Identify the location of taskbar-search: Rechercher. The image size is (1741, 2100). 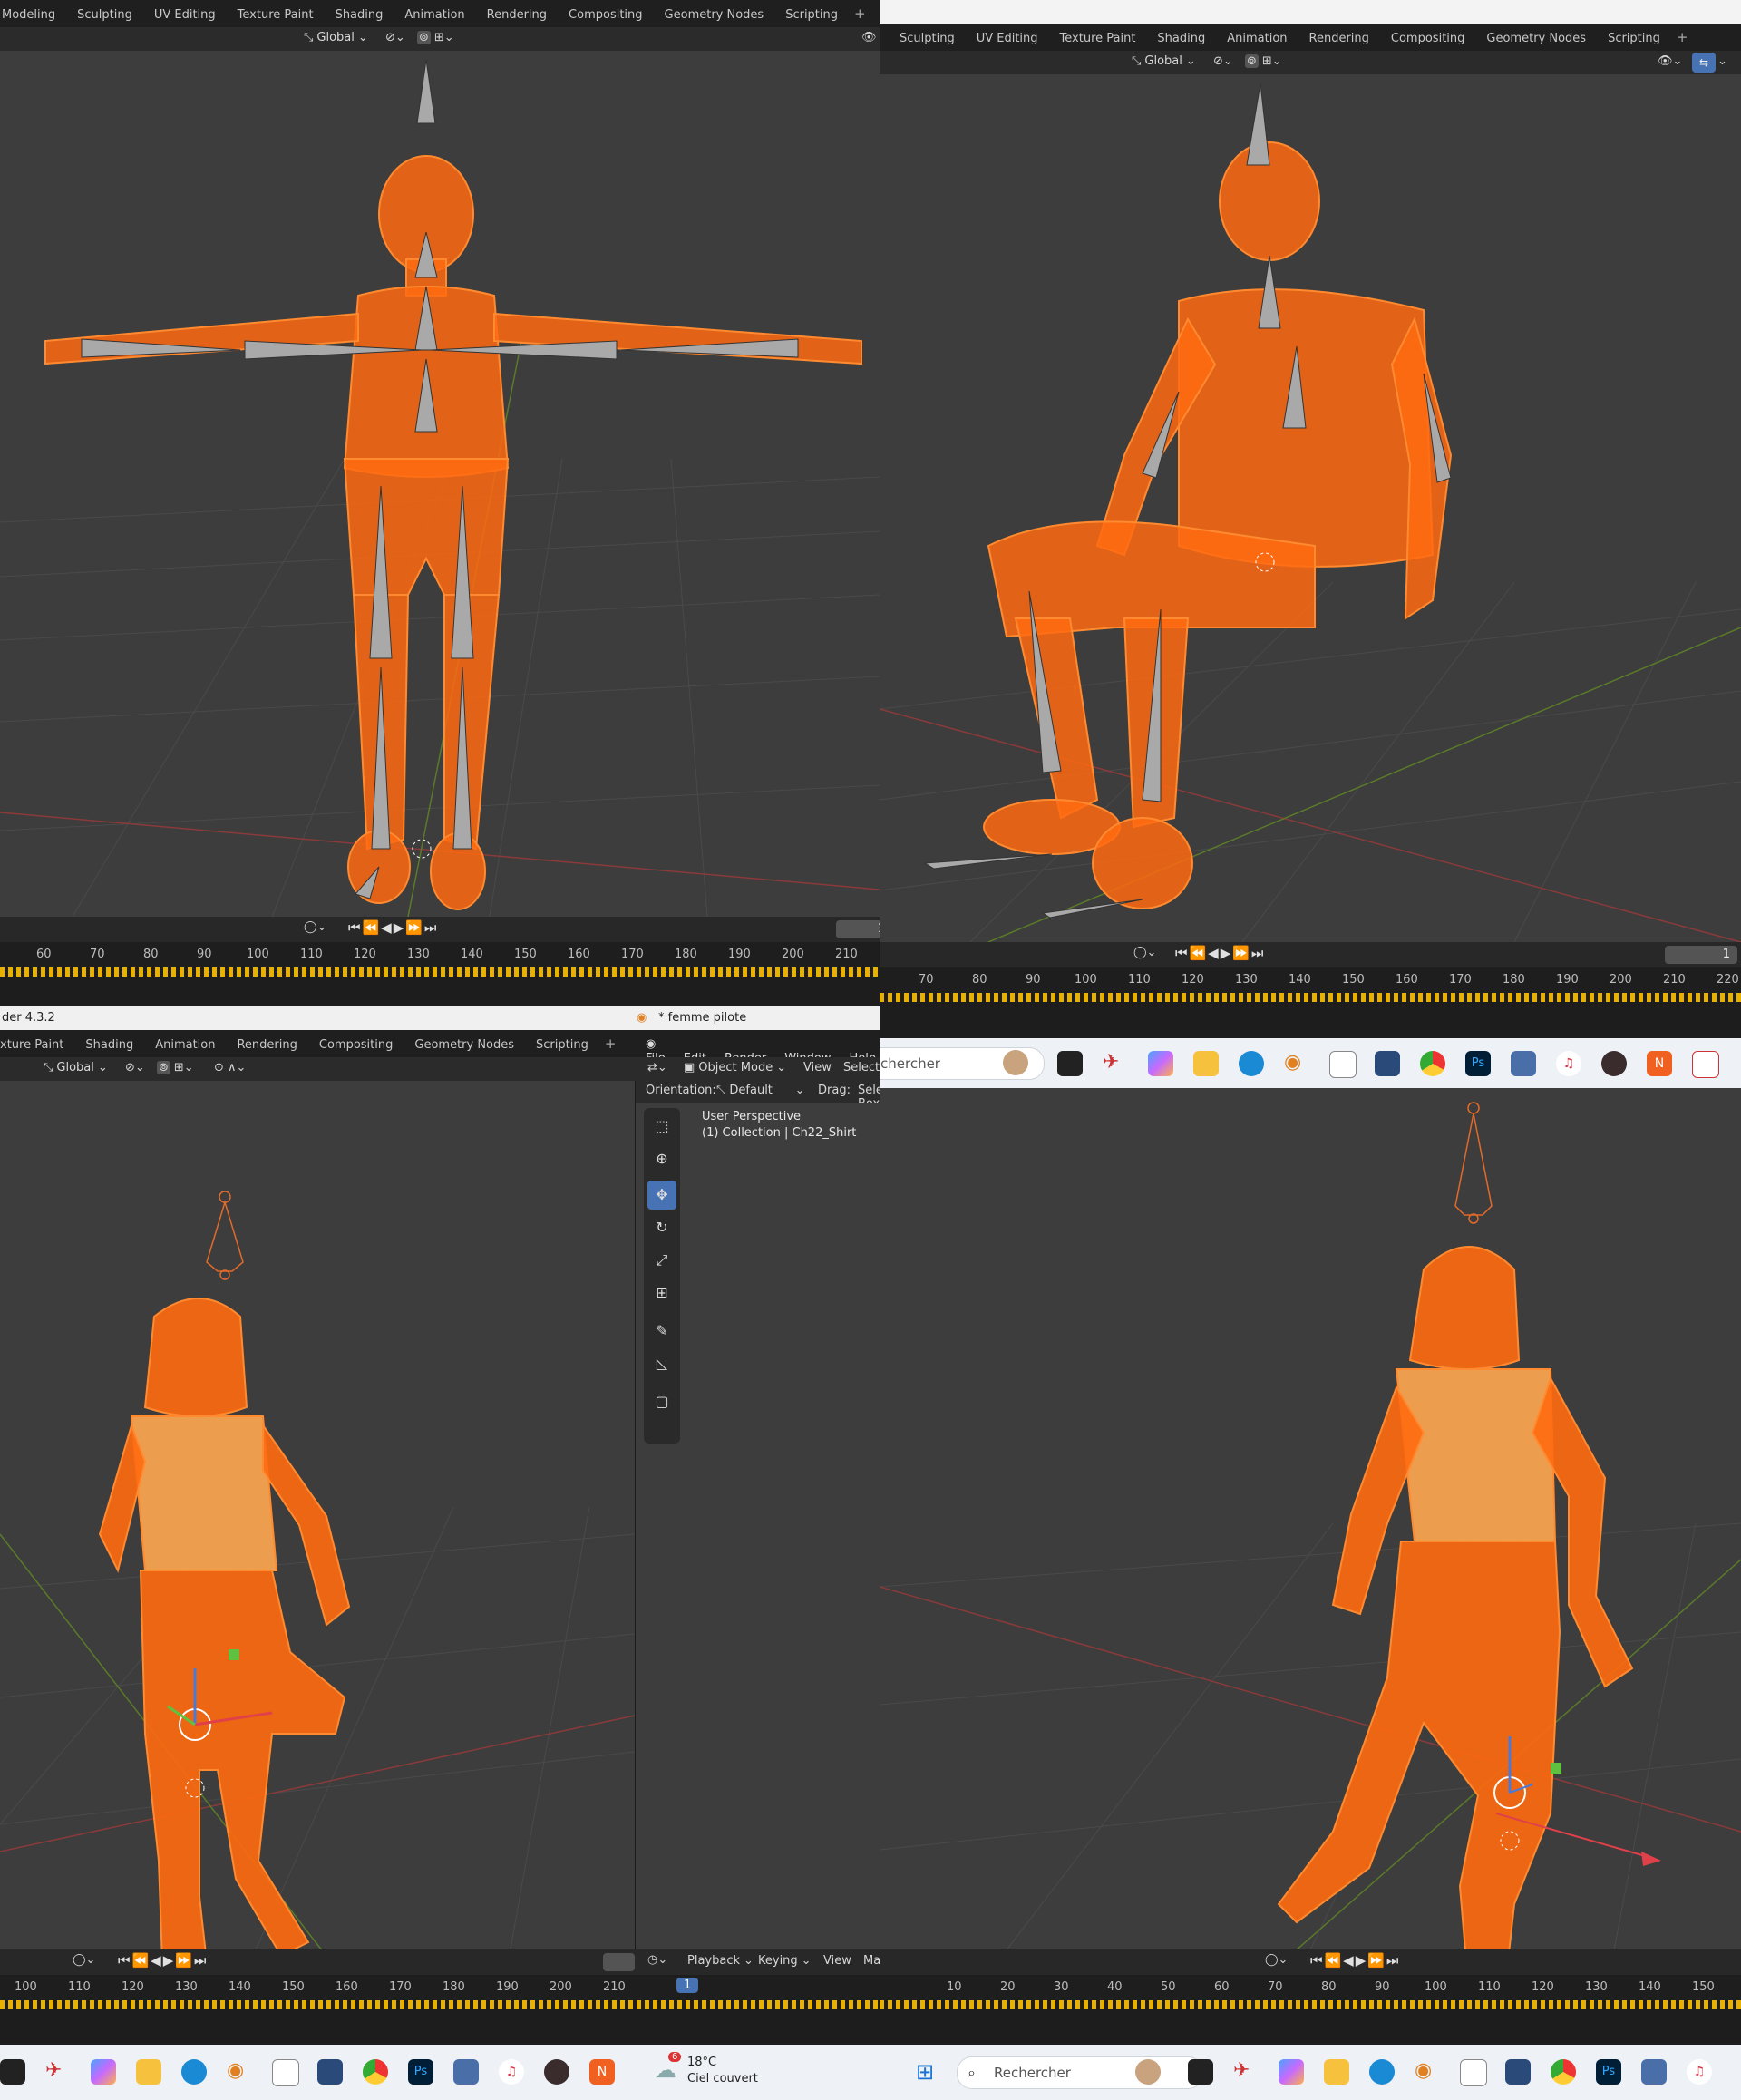
(1080, 2072).